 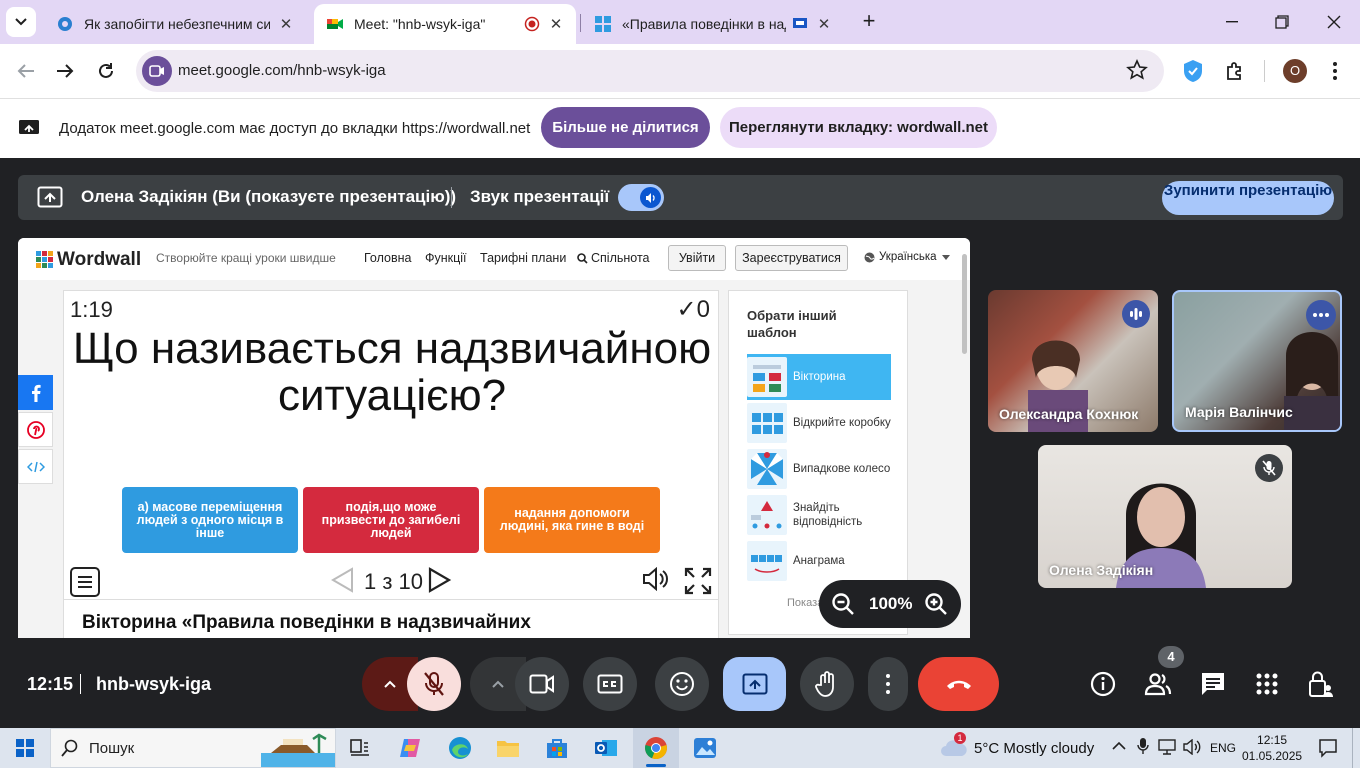 I want to click on chrome-menu-button, so click(x=1335, y=71).